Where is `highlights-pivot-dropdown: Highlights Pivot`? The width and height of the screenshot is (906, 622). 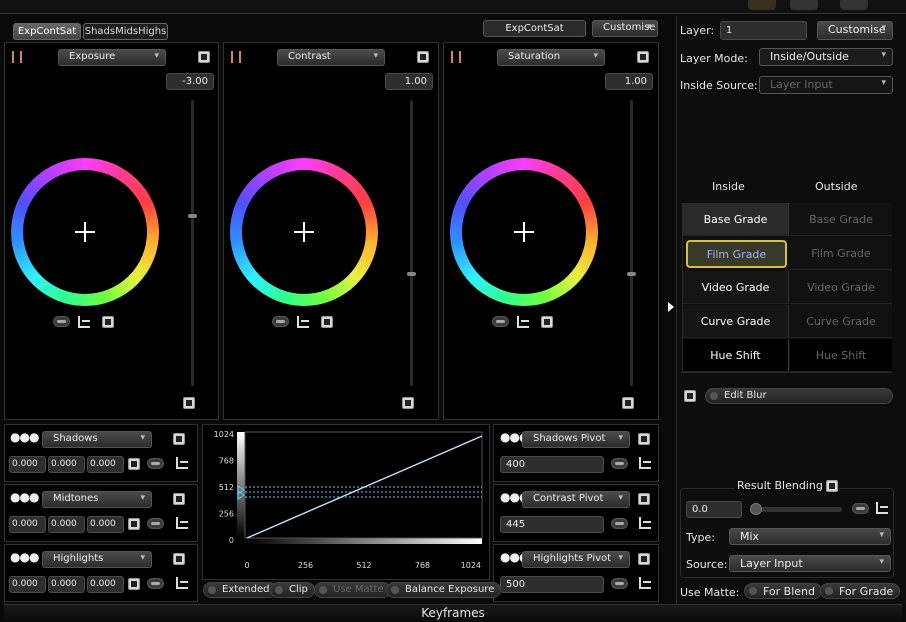
highlights-pivot-dropdown: Highlights Pivot is located at coordinates (576, 559).